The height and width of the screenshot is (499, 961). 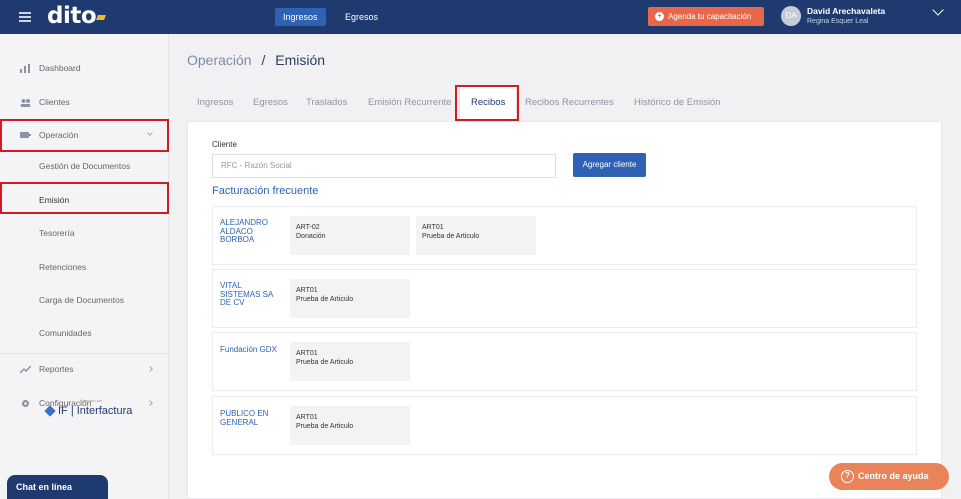 What do you see at coordinates (256, 60) in the screenshot?
I see `breadcrumb: Operación / Emisión` at bounding box center [256, 60].